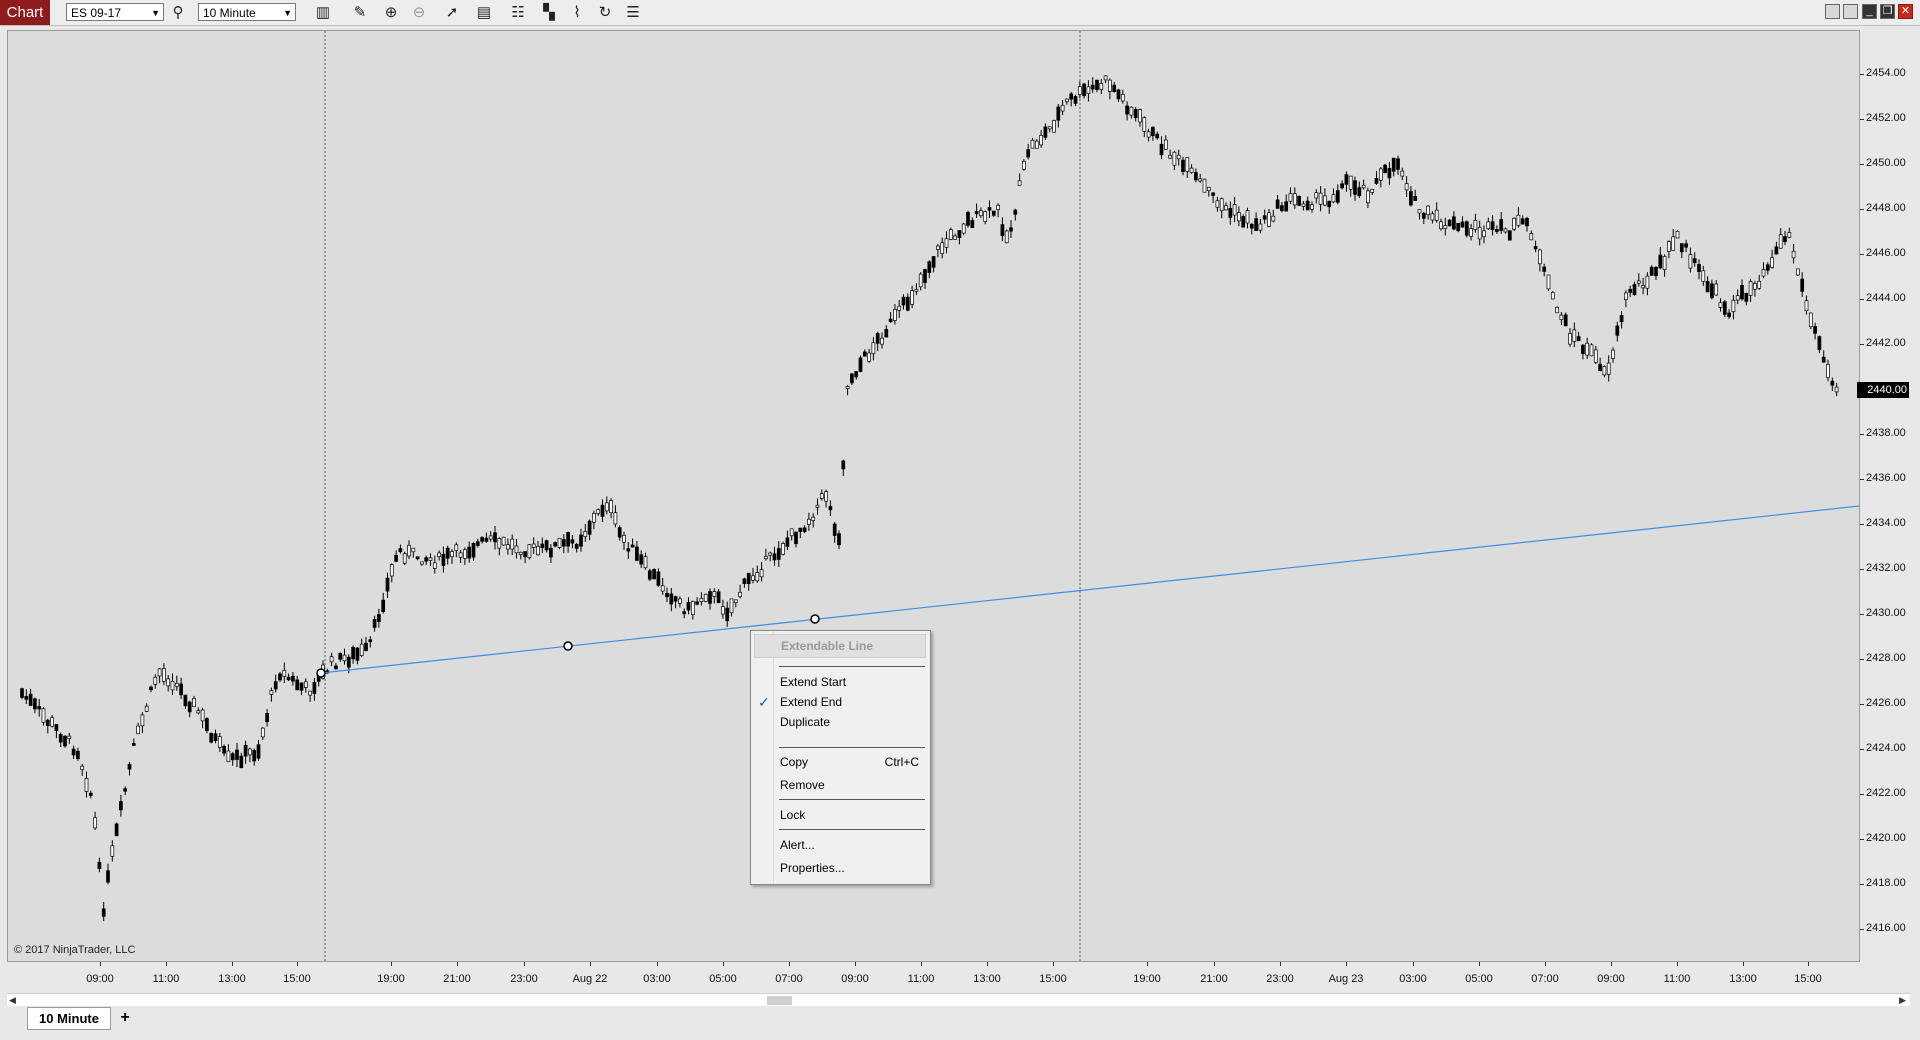 The width and height of the screenshot is (1920, 1040). I want to click on restore-icon: ❐, so click(1887, 11).